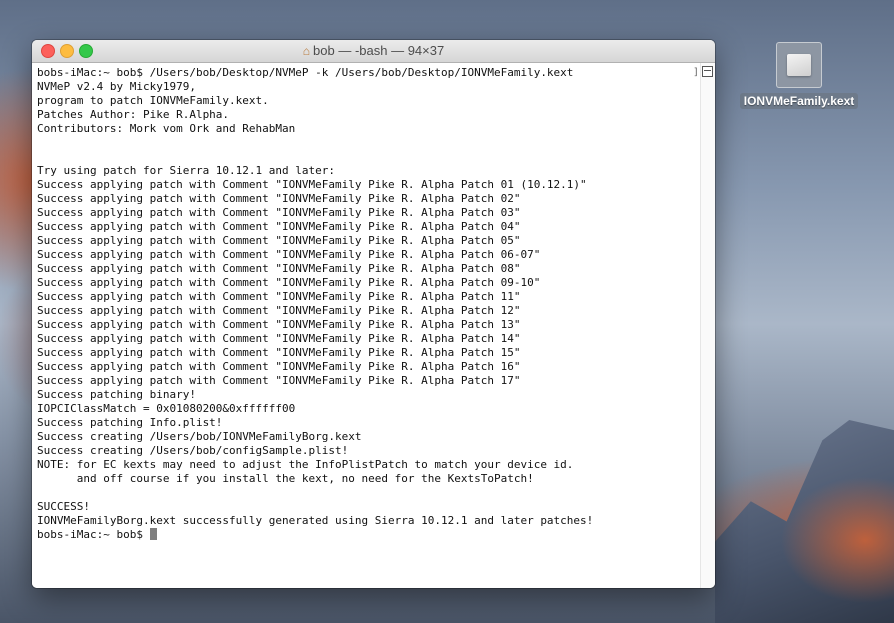 The width and height of the screenshot is (894, 623). Describe the element at coordinates (695, 72) in the screenshot. I see `scroll-marker-icon: ]` at that location.